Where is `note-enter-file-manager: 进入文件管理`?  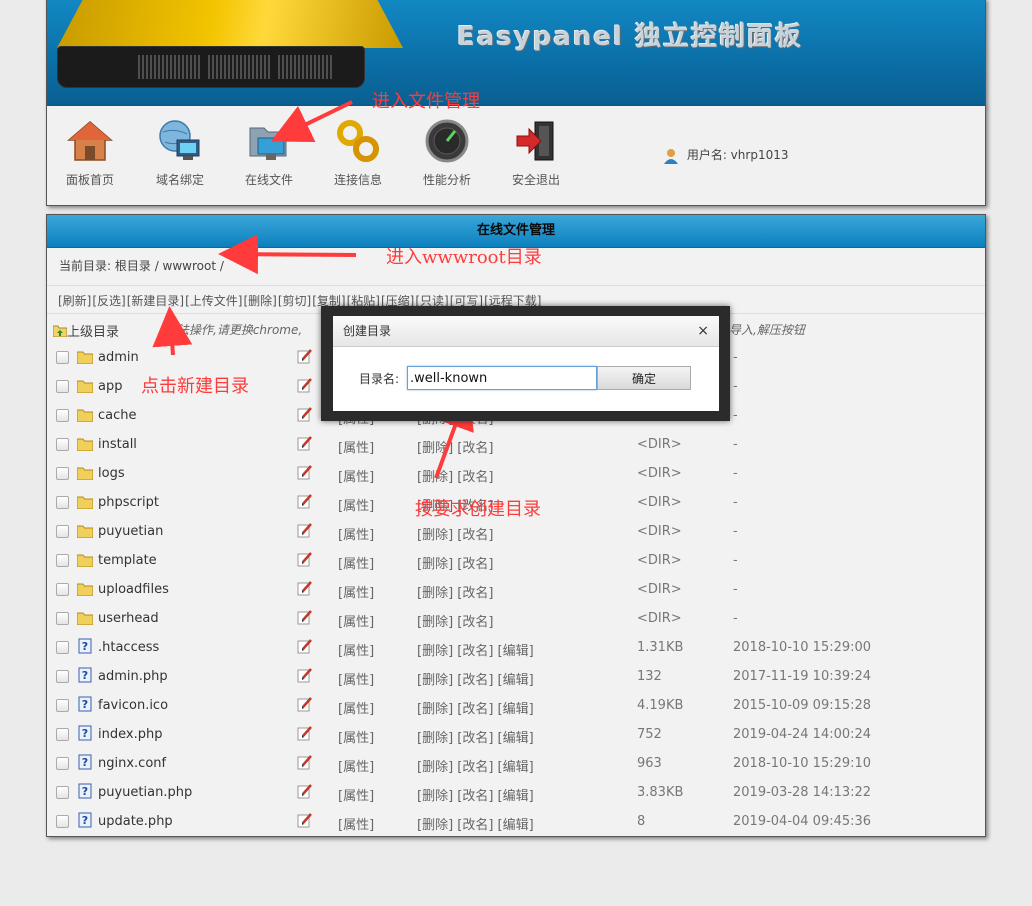 note-enter-file-manager: 进入文件管理 is located at coordinates (426, 101).